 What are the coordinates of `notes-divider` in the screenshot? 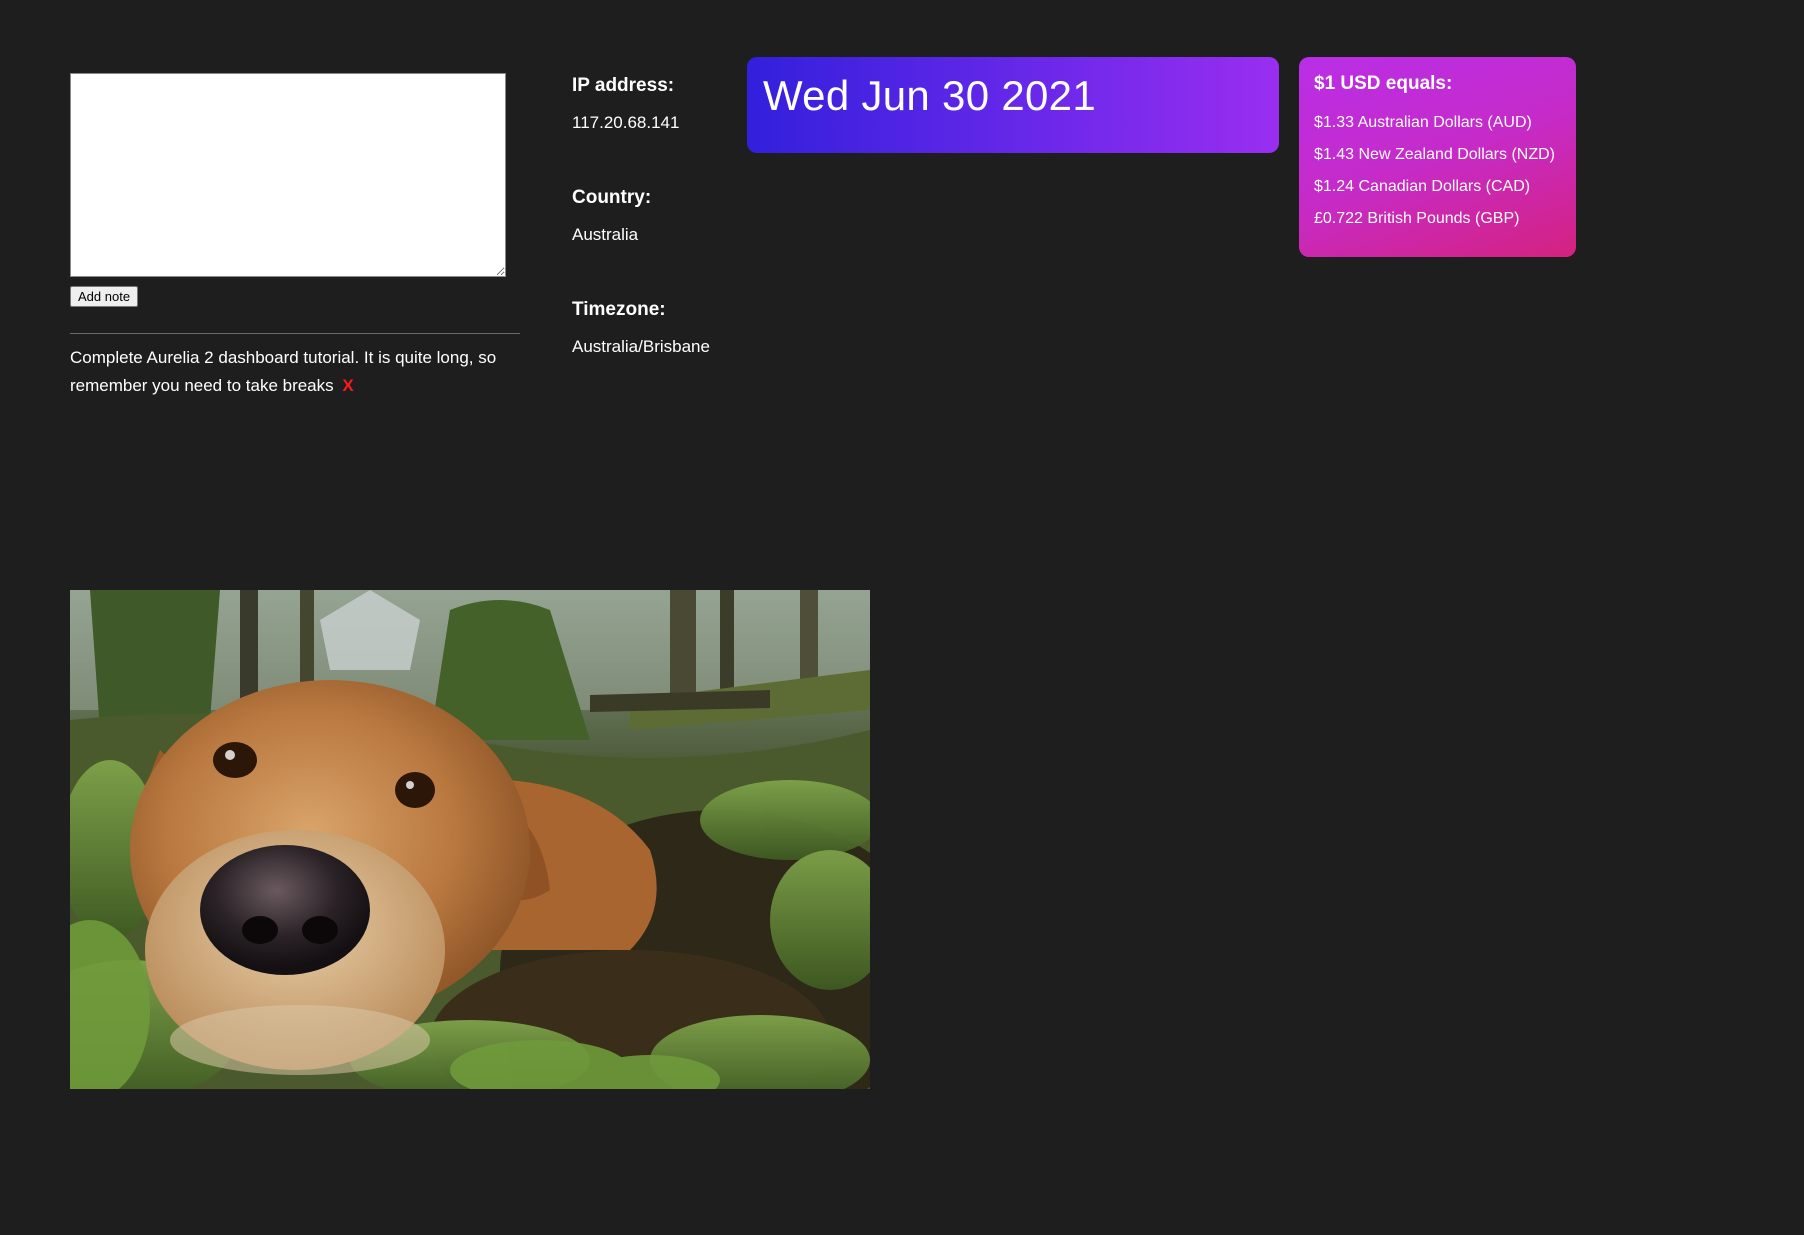 It's located at (295, 333).